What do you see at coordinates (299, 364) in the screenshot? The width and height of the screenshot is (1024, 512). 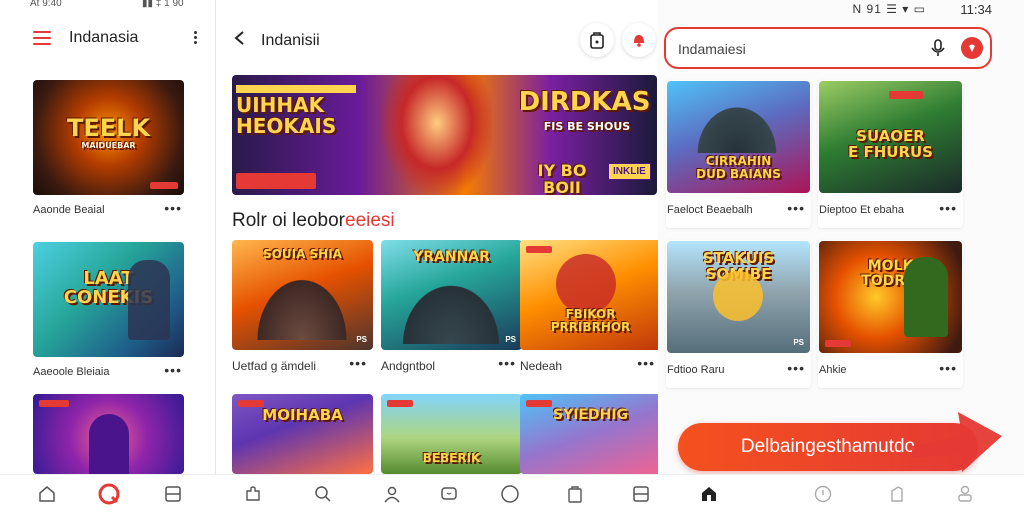 I see `game-caption: Uetfad g ämdeli •••` at bounding box center [299, 364].